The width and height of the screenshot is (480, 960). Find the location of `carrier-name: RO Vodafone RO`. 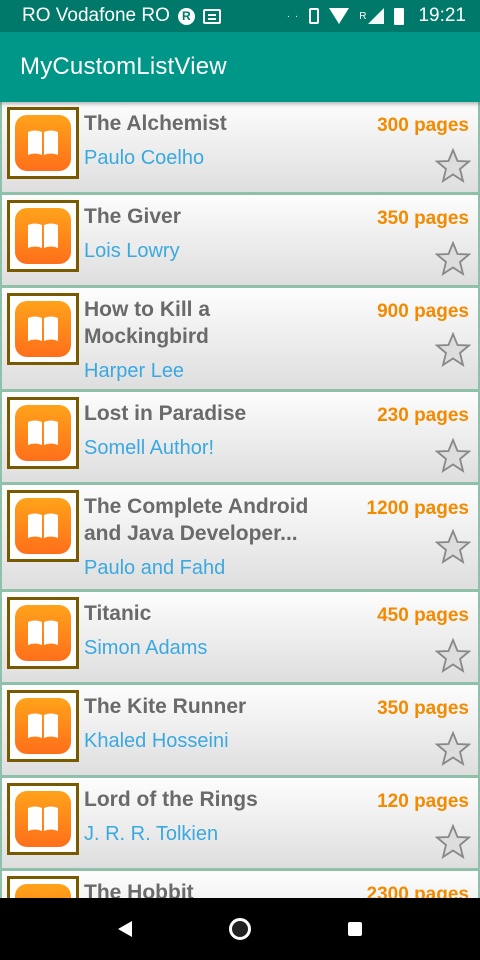

carrier-name: RO Vodafone RO is located at coordinates (96, 15).